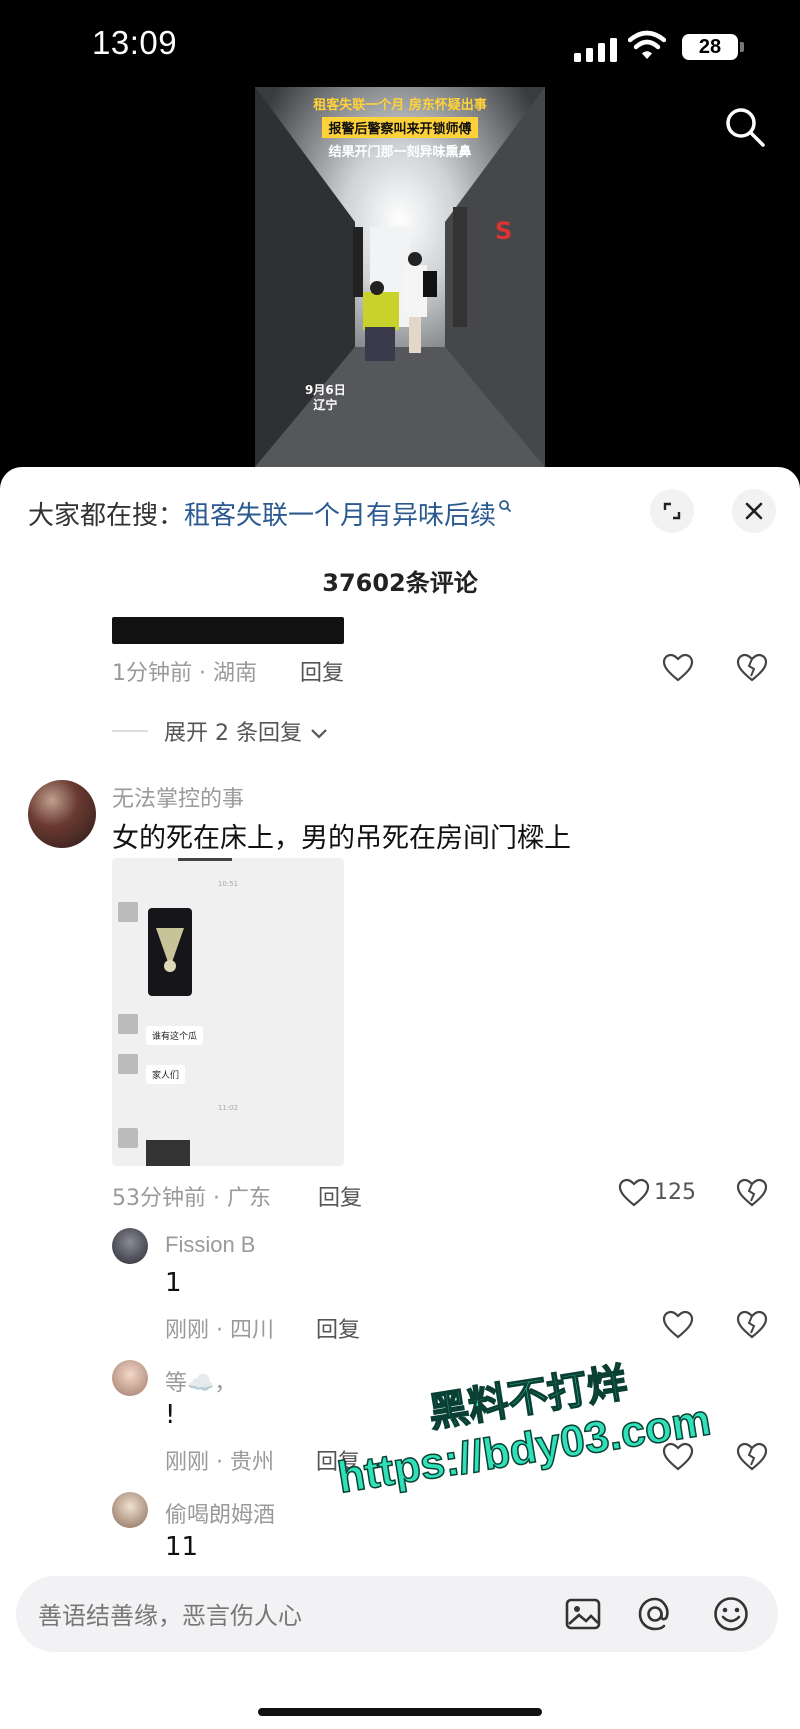 The width and height of the screenshot is (800, 1729). Describe the element at coordinates (182, 1547) in the screenshot. I see `reply-text: 11` at that location.